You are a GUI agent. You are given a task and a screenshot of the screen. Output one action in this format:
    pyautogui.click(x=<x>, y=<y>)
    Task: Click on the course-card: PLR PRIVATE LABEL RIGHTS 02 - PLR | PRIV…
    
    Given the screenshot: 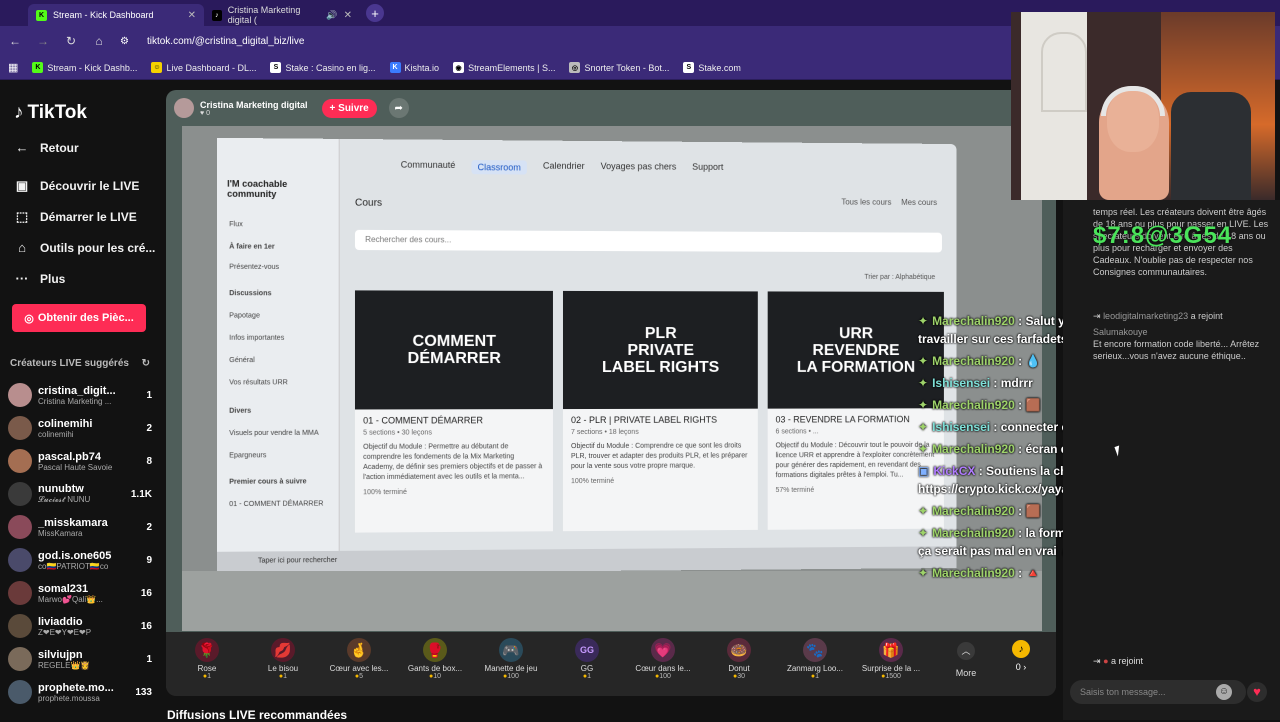 What is the action you would take?
    pyautogui.click(x=660, y=411)
    